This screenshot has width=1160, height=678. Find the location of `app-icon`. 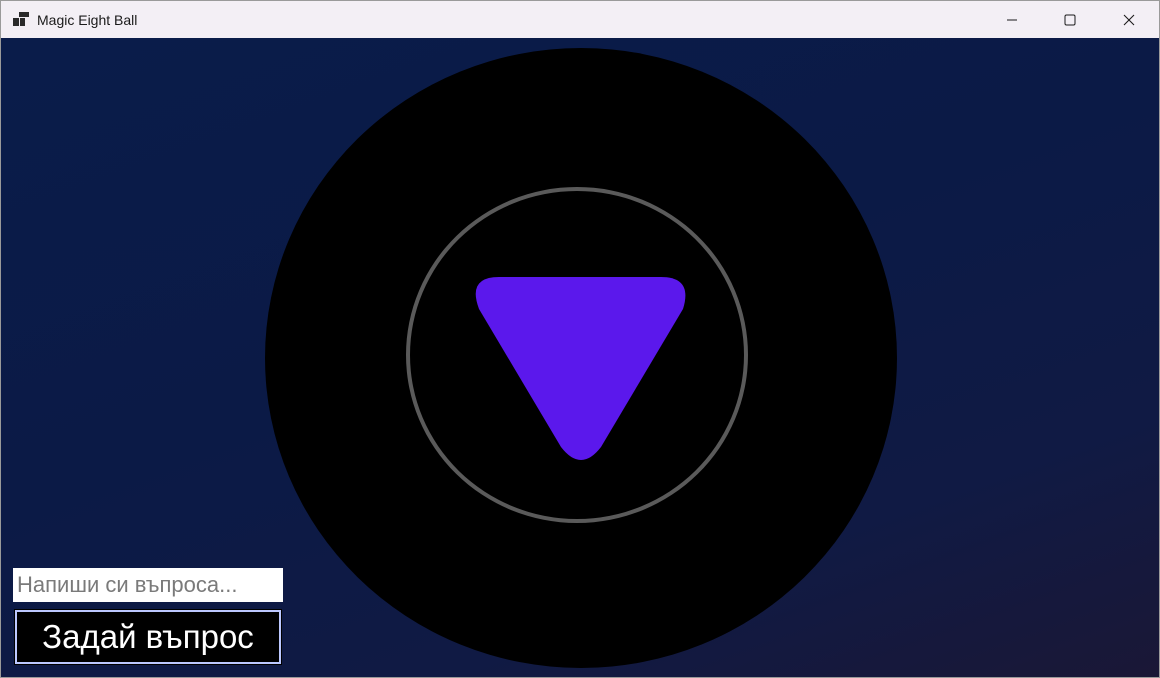

app-icon is located at coordinates (21, 19).